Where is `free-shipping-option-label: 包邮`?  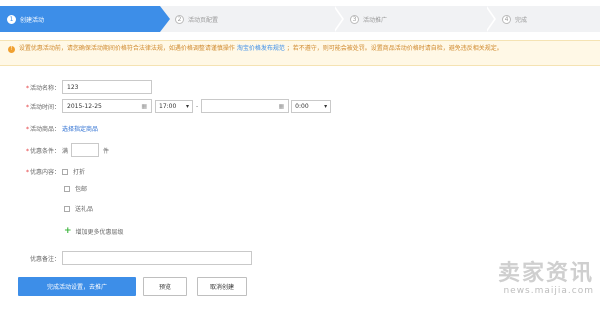
free-shipping-option-label: 包邮 is located at coordinates (81, 189).